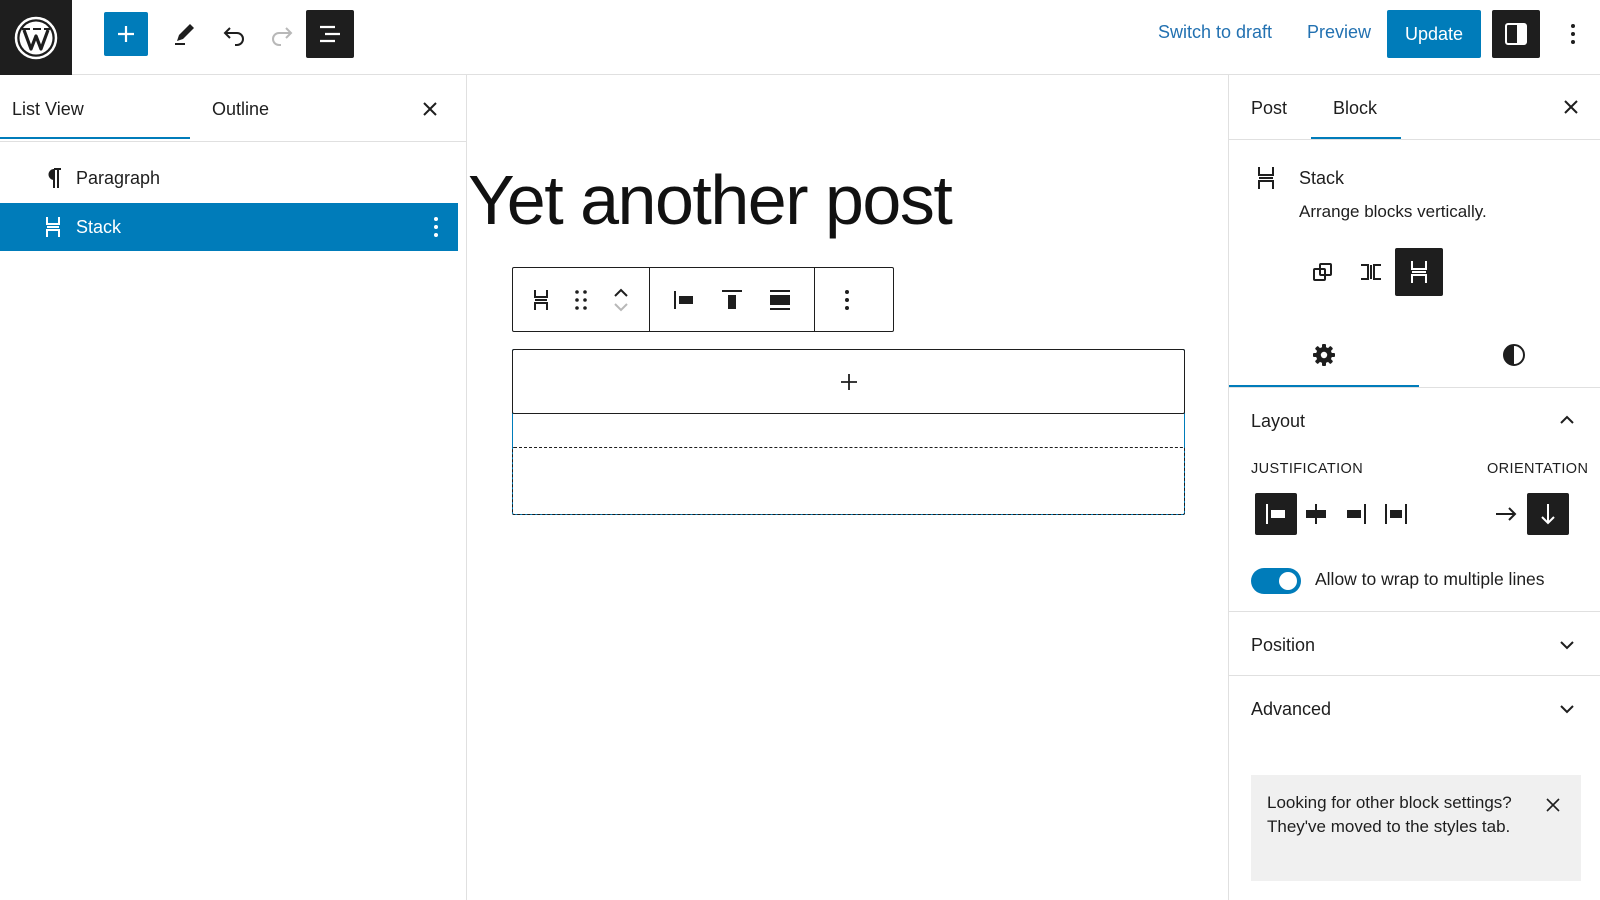  I want to click on options-button, so click(1573, 34).